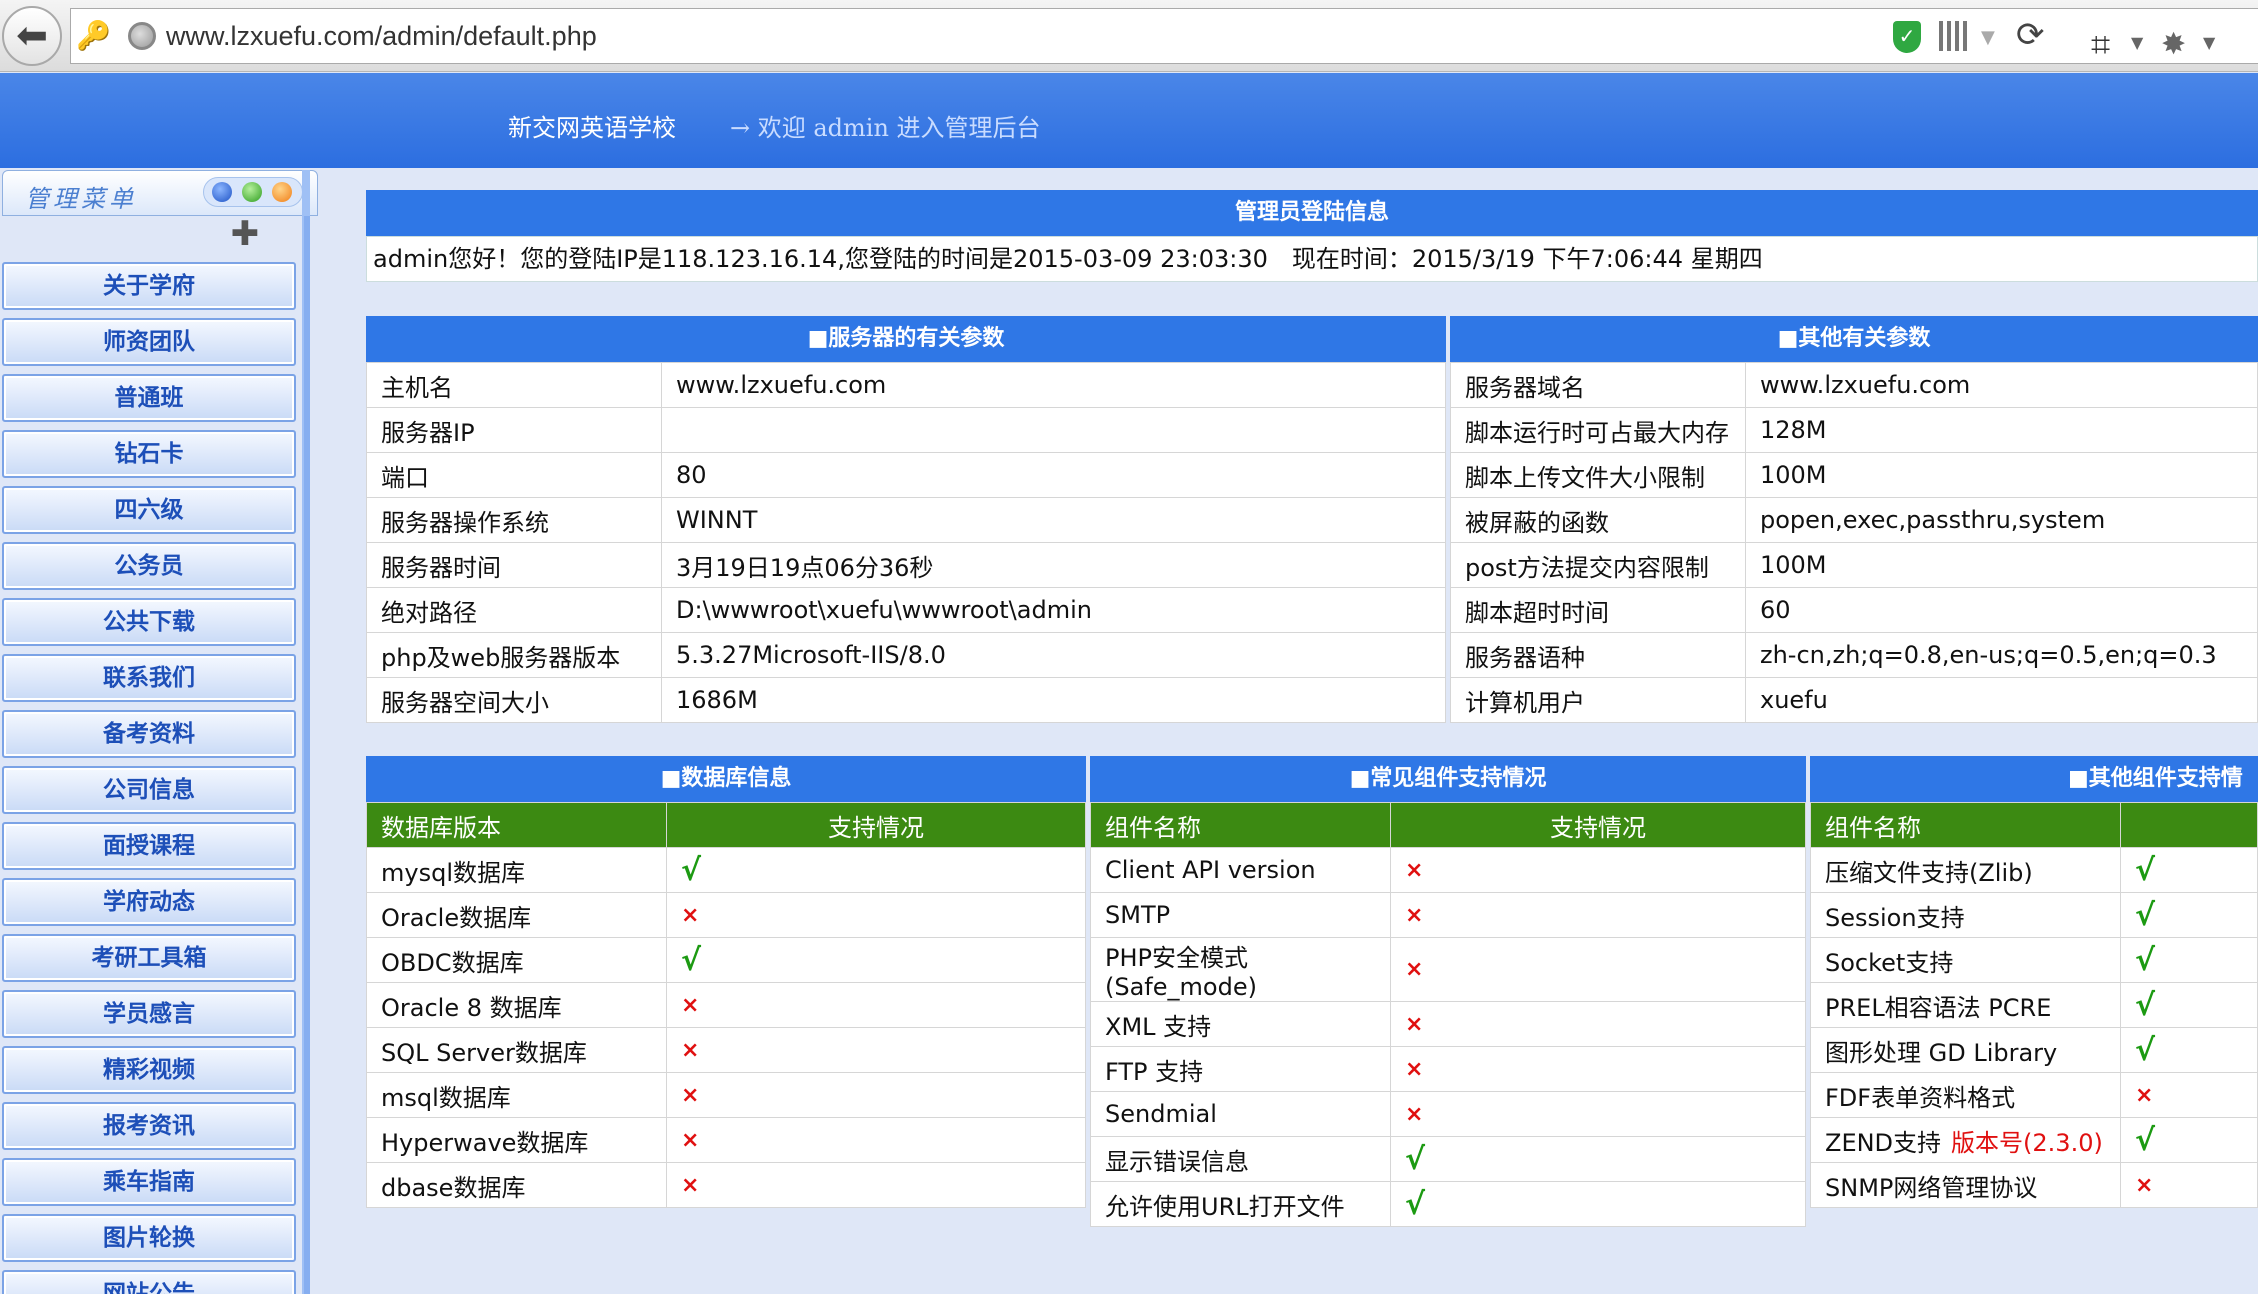 The image size is (2258, 1294). I want to click on support-row: OBDC数据库 √, so click(726, 960).